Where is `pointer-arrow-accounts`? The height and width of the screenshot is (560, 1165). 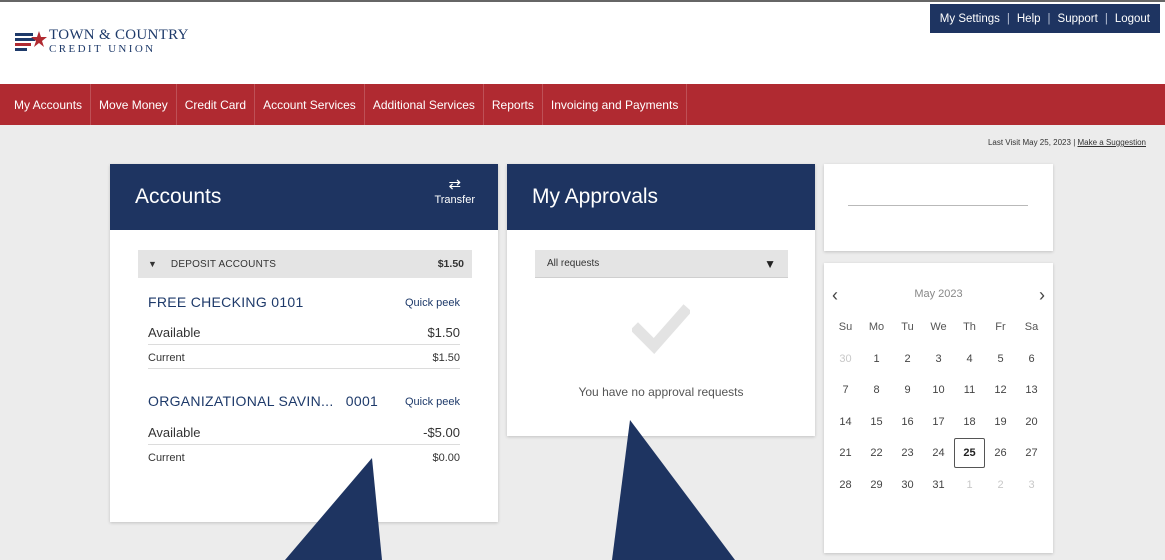
pointer-arrow-accounts is located at coordinates (333, 509).